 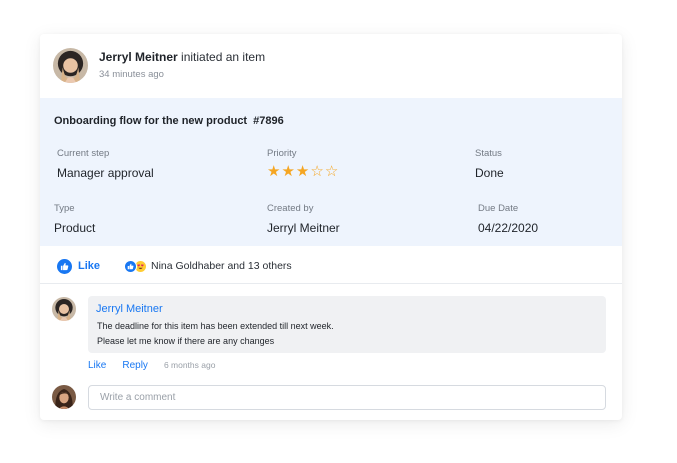 I want to click on field-type: Type Product, so click(x=74, y=219).